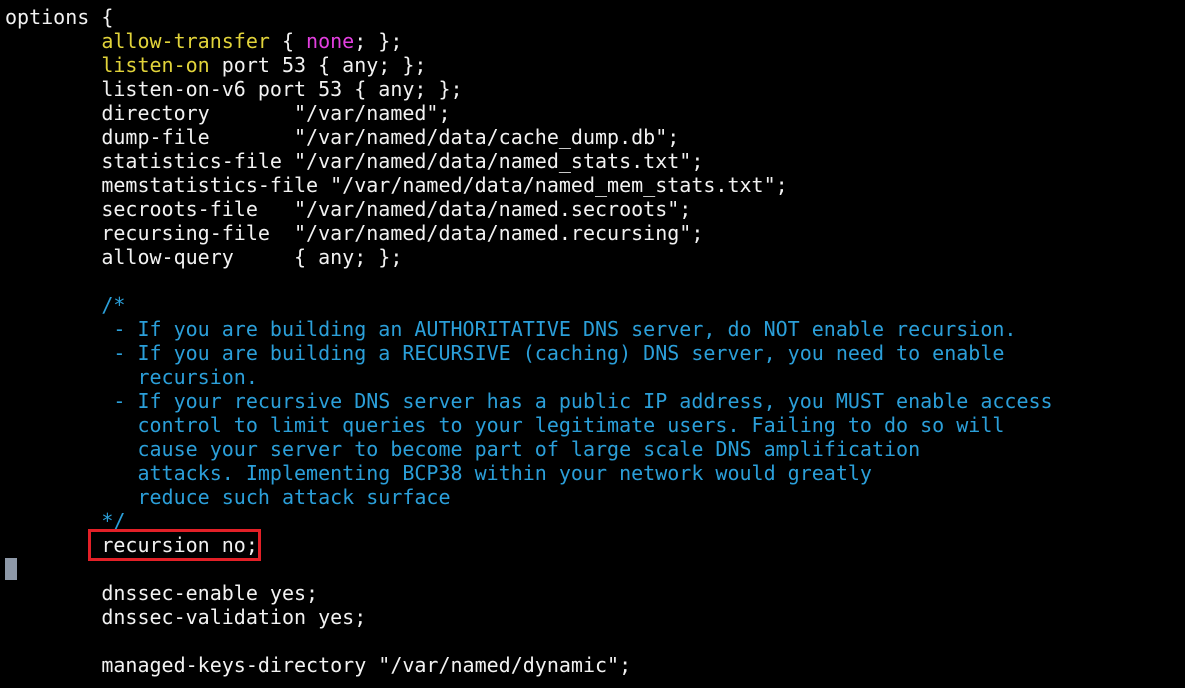 This screenshot has width=1185, height=688. I want to click on code-token-plain: ; };, so click(378, 41).